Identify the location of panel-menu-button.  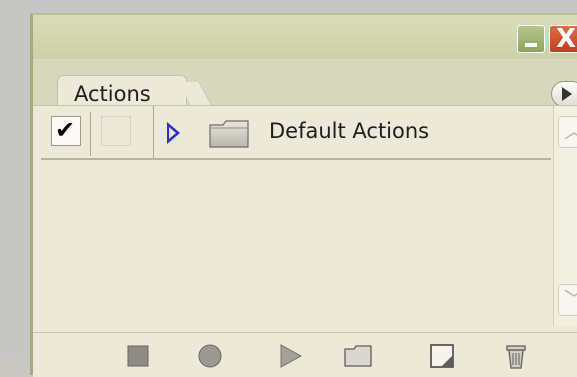
(564, 94).